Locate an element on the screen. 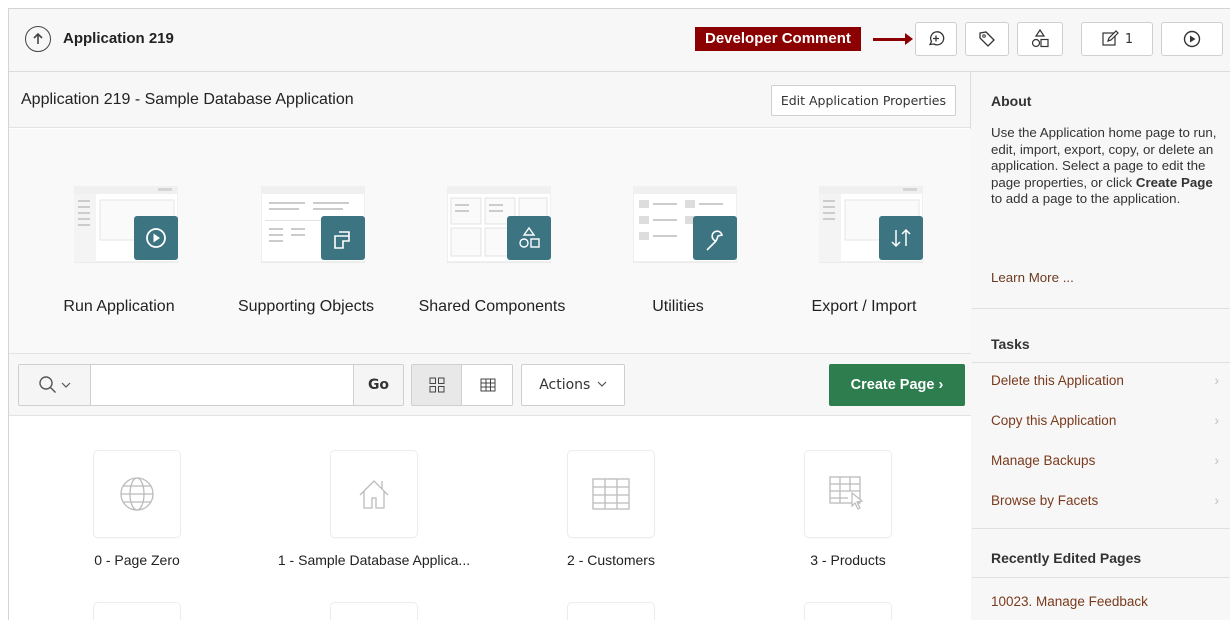 This screenshot has height=620, width=1230. about-text-part: to add a page to the application. is located at coordinates (1086, 198).